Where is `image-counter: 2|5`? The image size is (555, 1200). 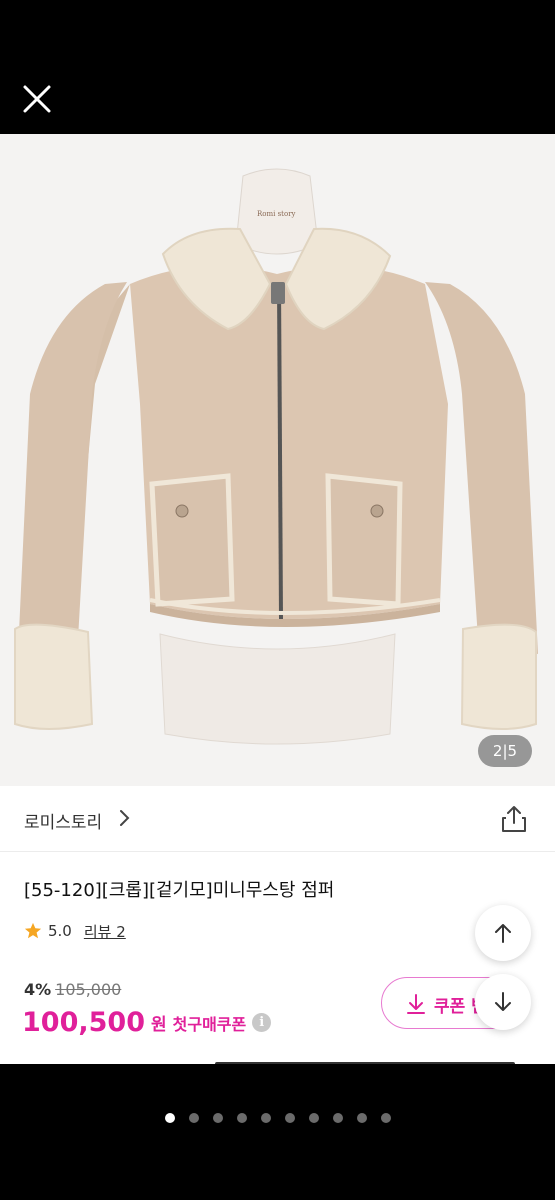
image-counter: 2|5 is located at coordinates (505, 751).